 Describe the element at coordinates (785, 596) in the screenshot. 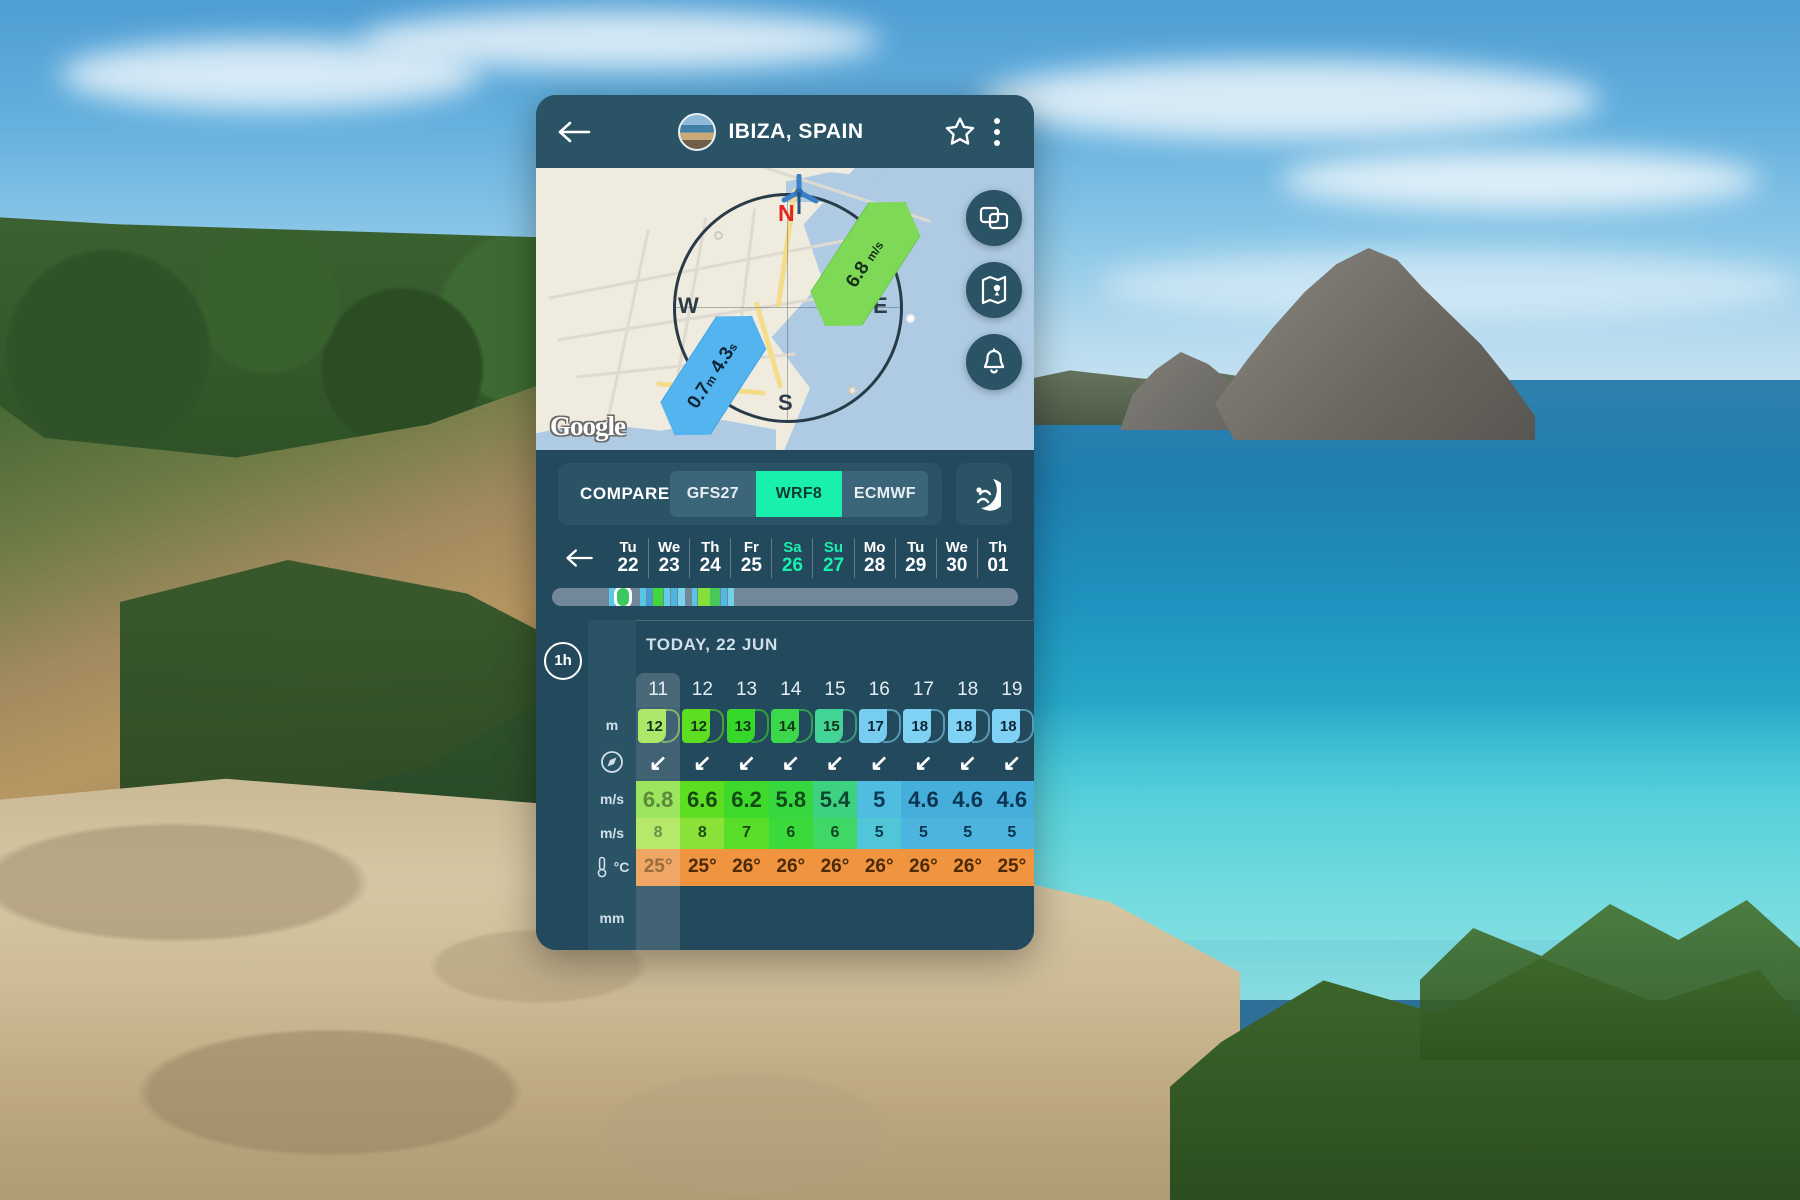

I see `timeline-scrubber` at that location.